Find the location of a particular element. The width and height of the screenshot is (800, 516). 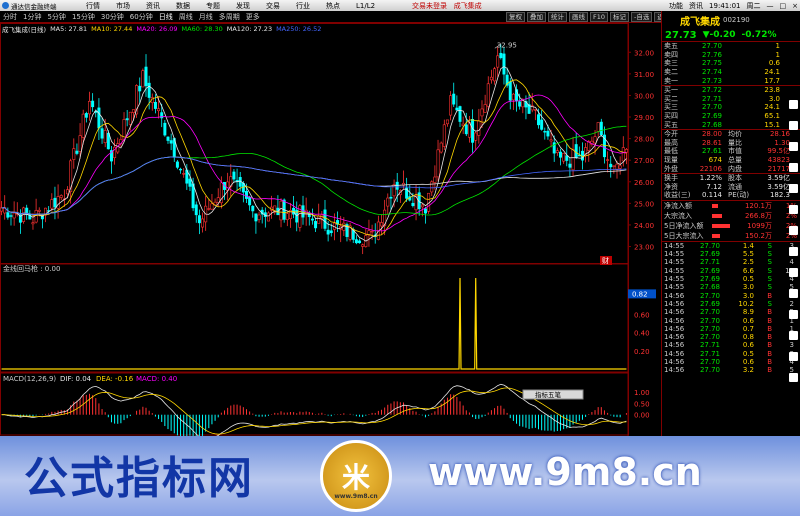

banner-logo: 米 www.9m8.cn is located at coordinates (356, 476).